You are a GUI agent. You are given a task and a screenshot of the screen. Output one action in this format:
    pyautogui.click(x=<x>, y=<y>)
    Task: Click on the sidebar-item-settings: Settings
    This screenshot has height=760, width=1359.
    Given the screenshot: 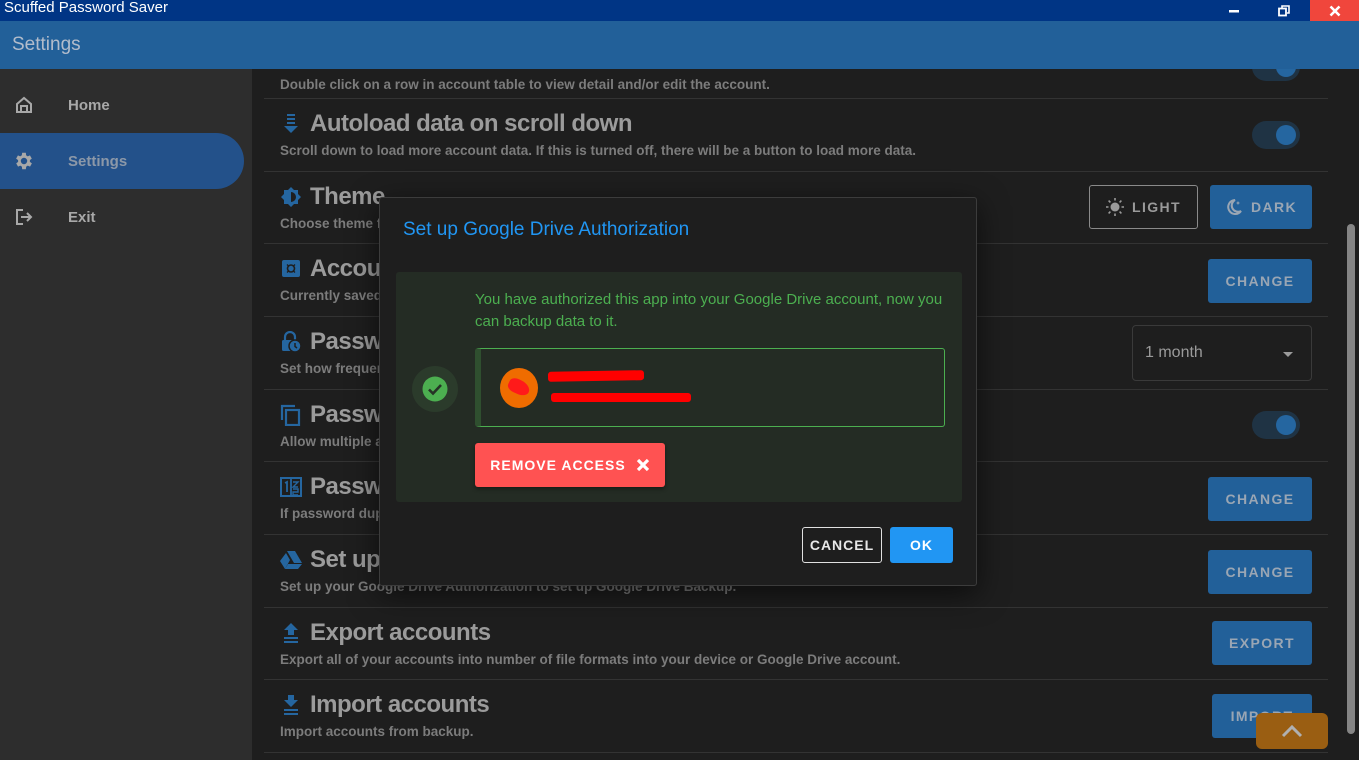 What is the action you would take?
    pyautogui.click(x=122, y=161)
    